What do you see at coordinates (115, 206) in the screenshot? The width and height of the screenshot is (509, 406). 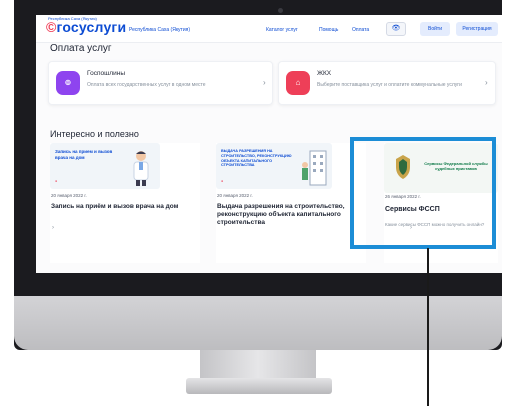 I see `news-title: Запись на приём и вызов врача на дом` at bounding box center [115, 206].